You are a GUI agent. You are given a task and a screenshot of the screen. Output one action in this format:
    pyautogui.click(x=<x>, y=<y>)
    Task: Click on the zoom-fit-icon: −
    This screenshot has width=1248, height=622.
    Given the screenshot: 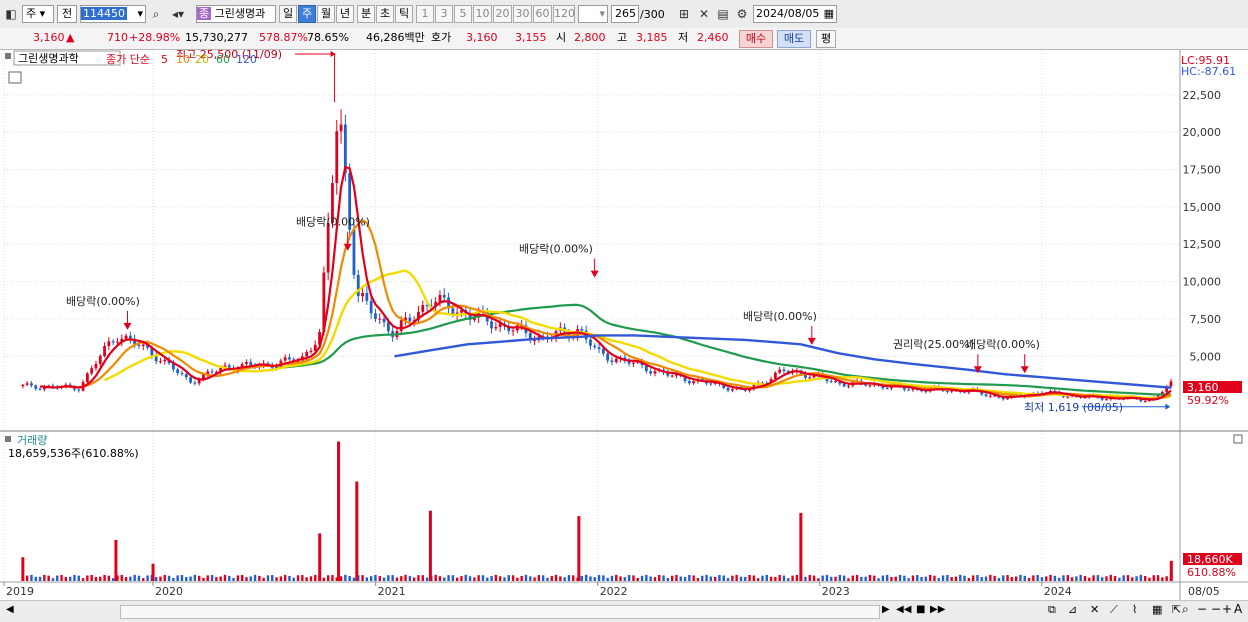 What is the action you would take?
    pyautogui.click(x=1216, y=609)
    